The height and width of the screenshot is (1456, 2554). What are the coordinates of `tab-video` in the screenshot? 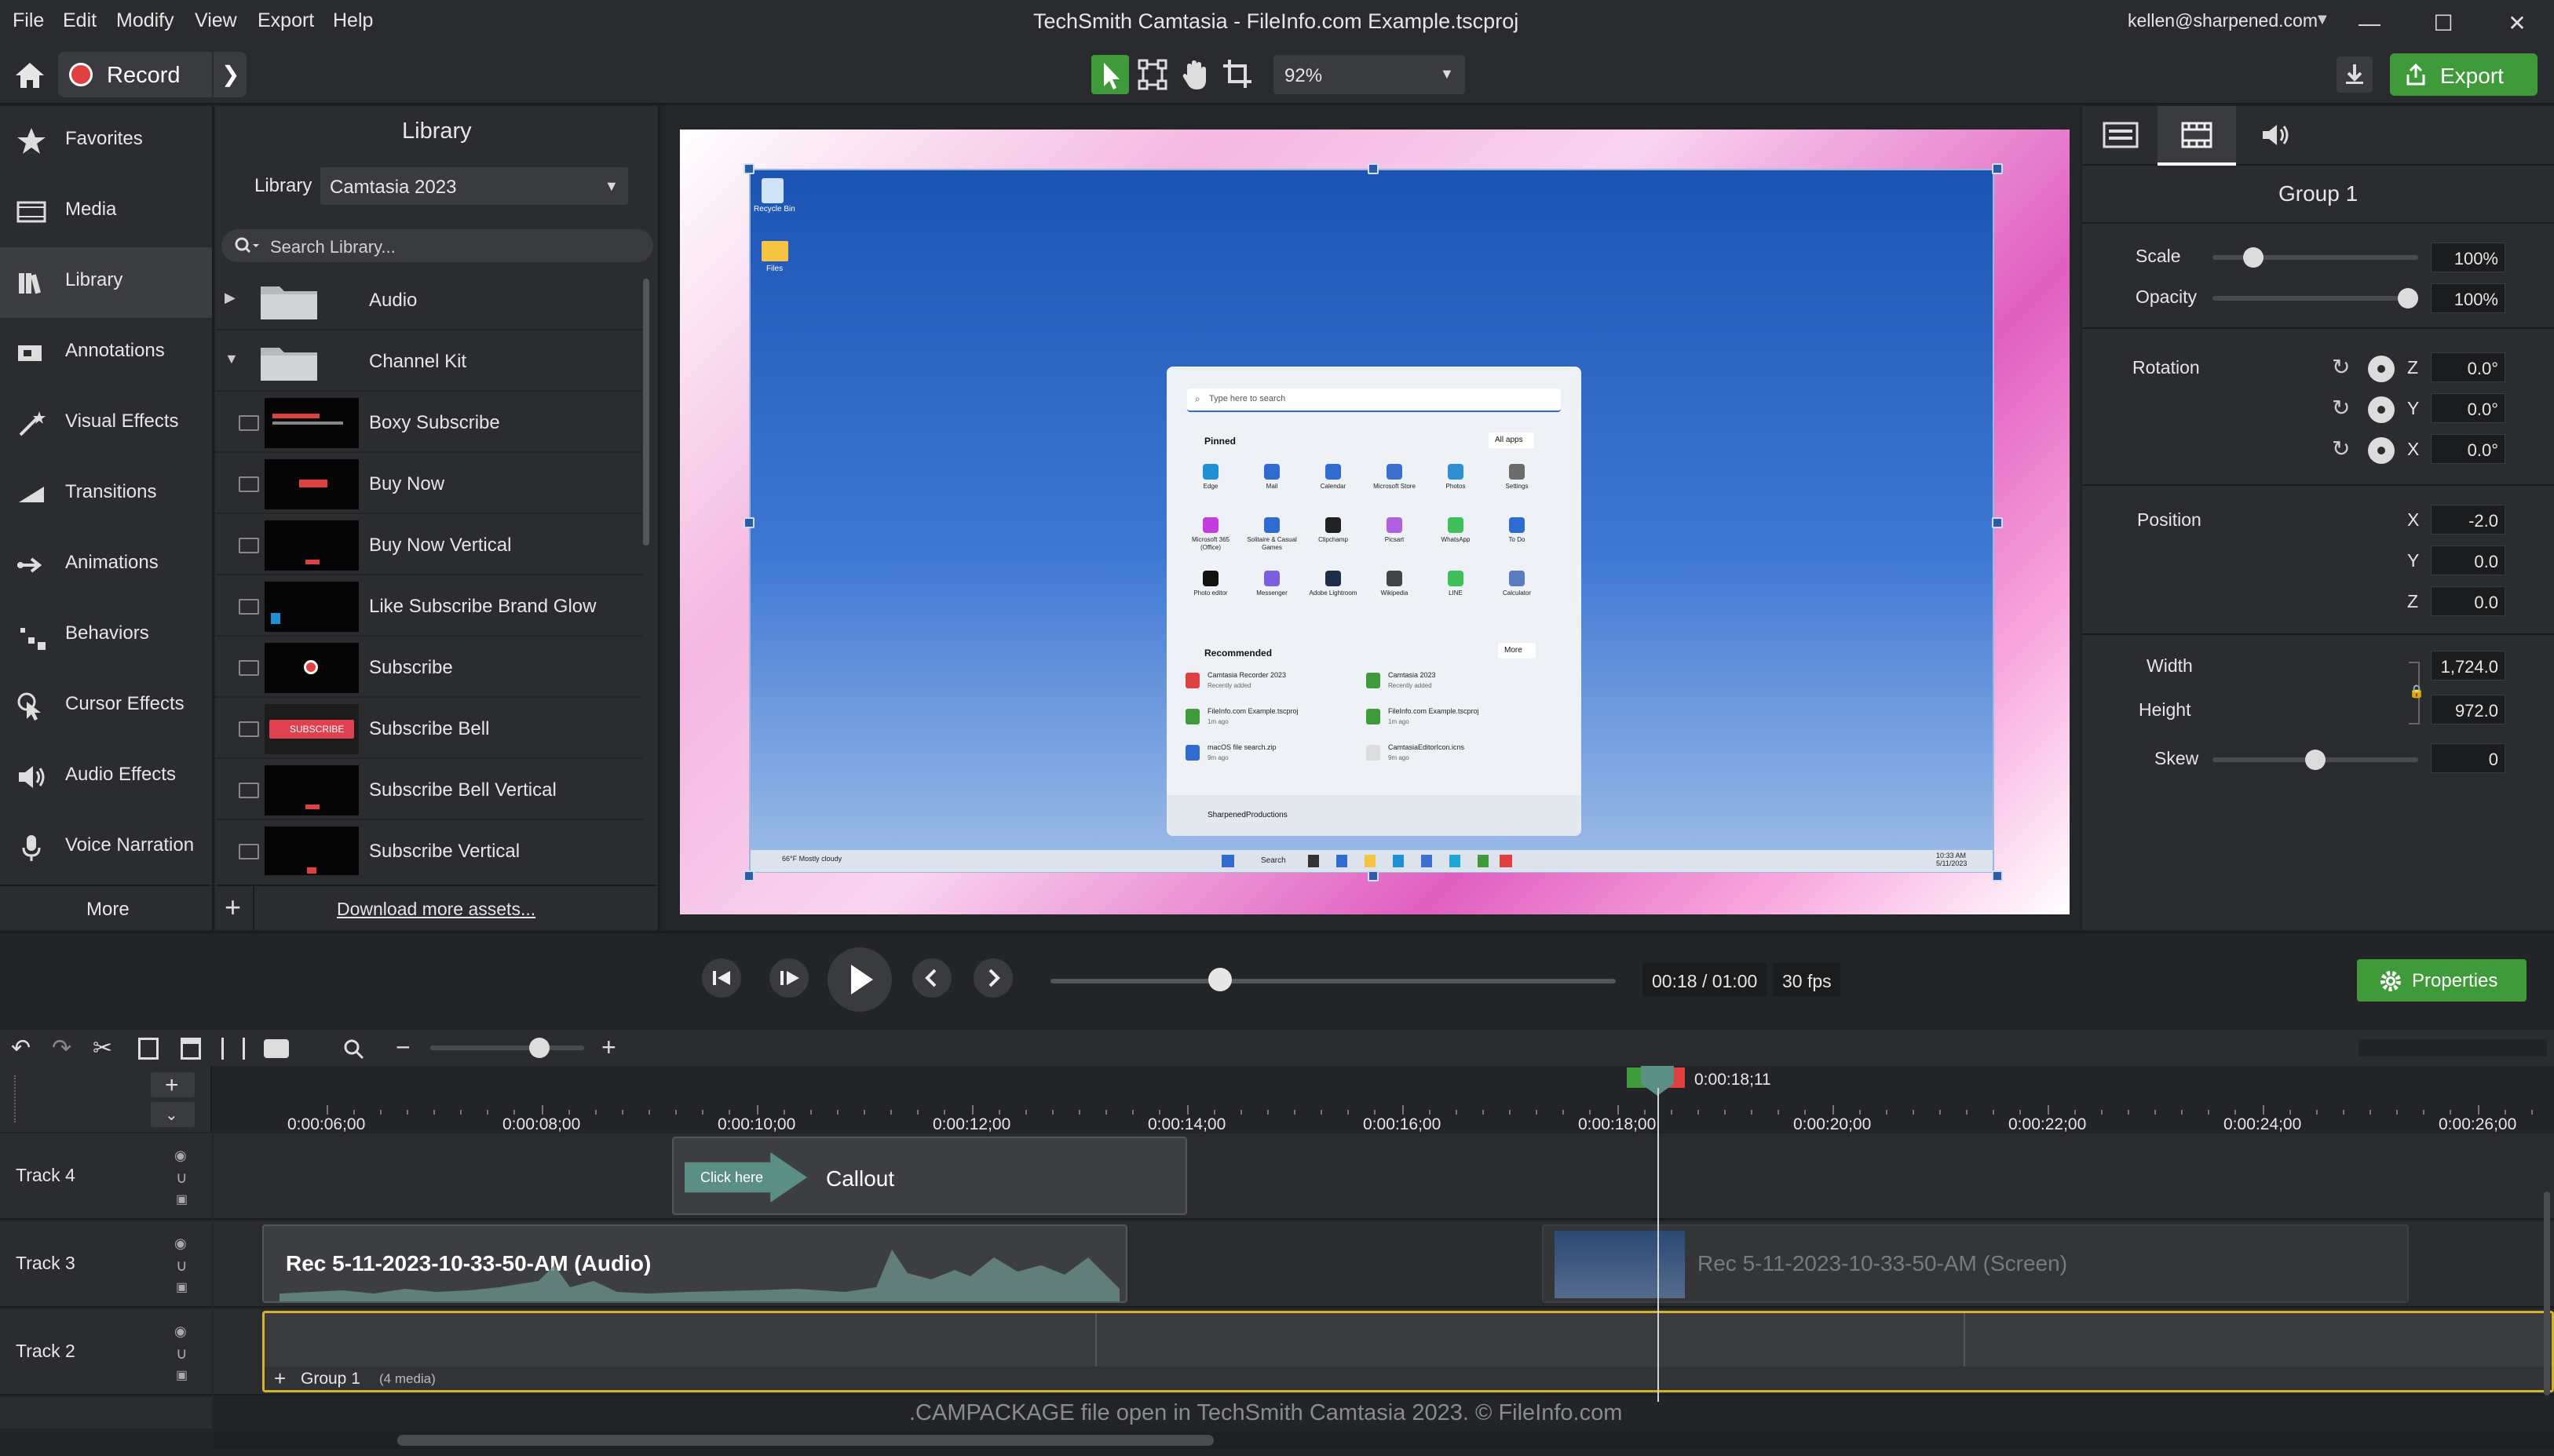 It's located at (2197, 136).